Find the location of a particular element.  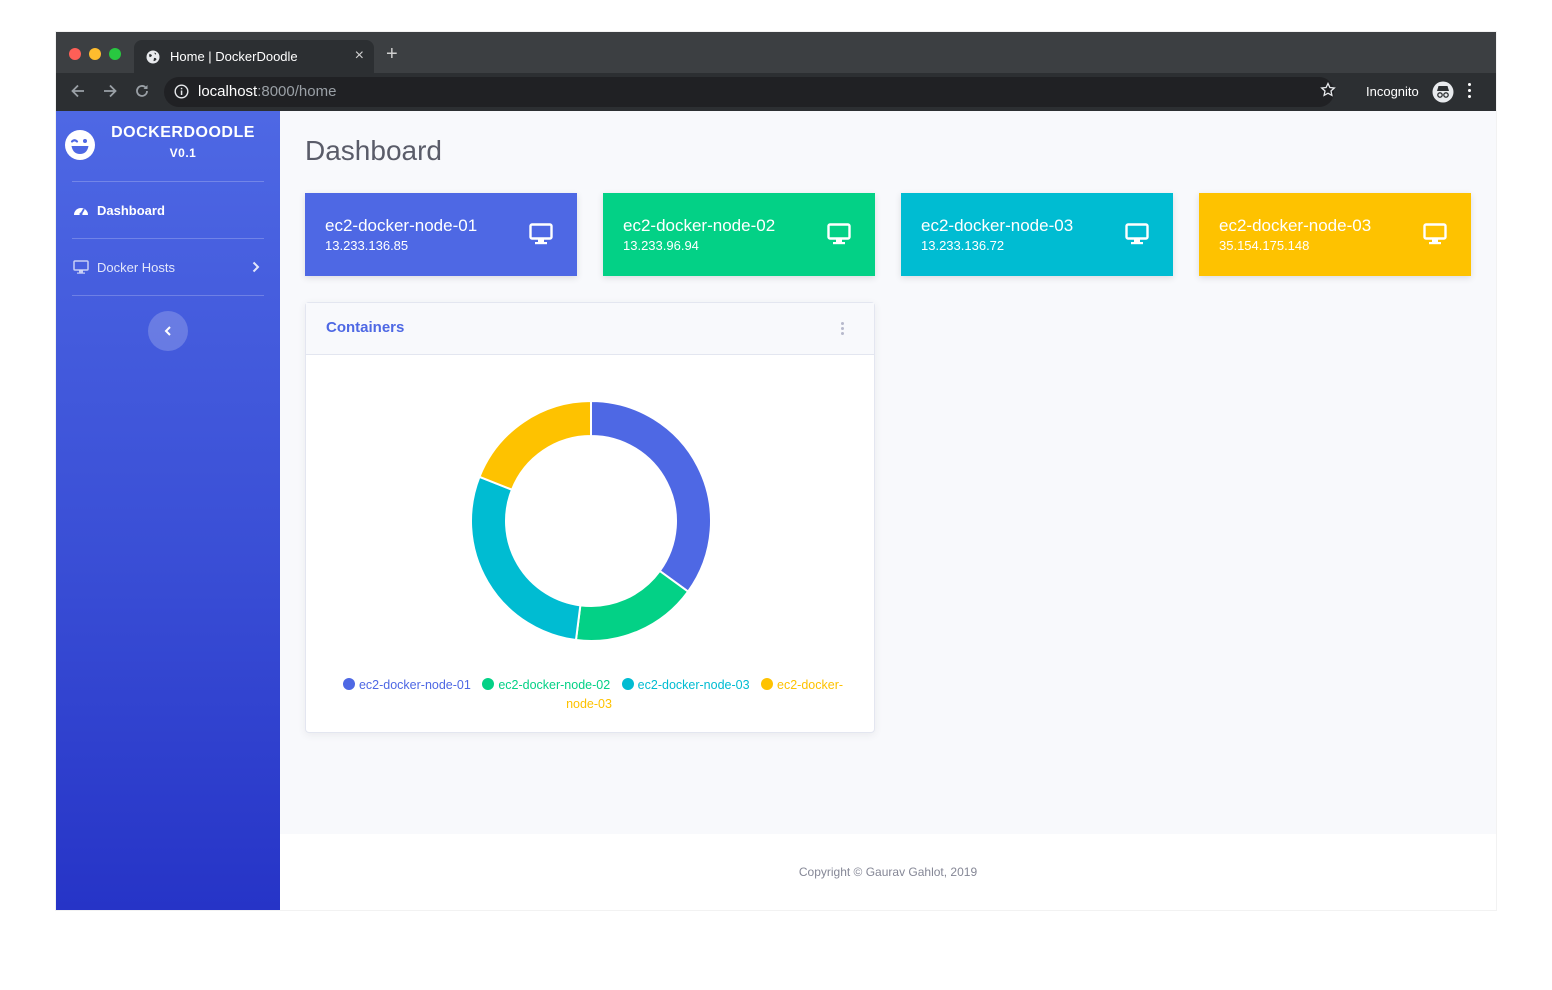

close-tab-icon: × is located at coordinates (359, 56).